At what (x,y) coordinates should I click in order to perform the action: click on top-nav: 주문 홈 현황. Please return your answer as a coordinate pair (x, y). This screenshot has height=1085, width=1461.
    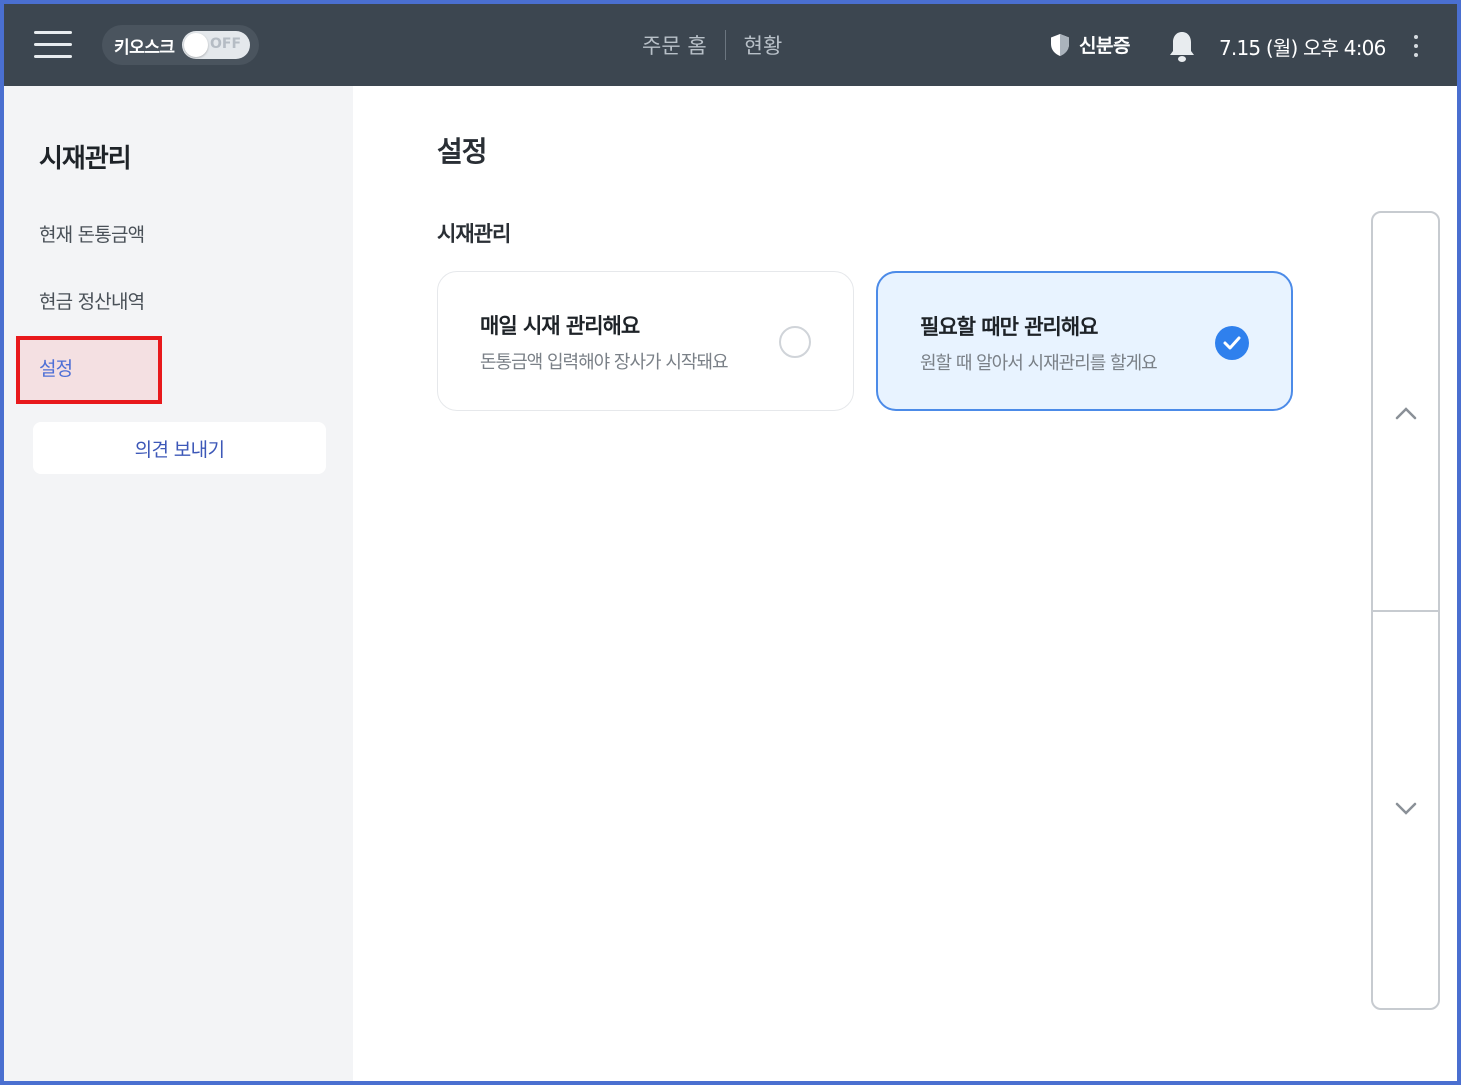
    Looking at the image, I should click on (712, 45).